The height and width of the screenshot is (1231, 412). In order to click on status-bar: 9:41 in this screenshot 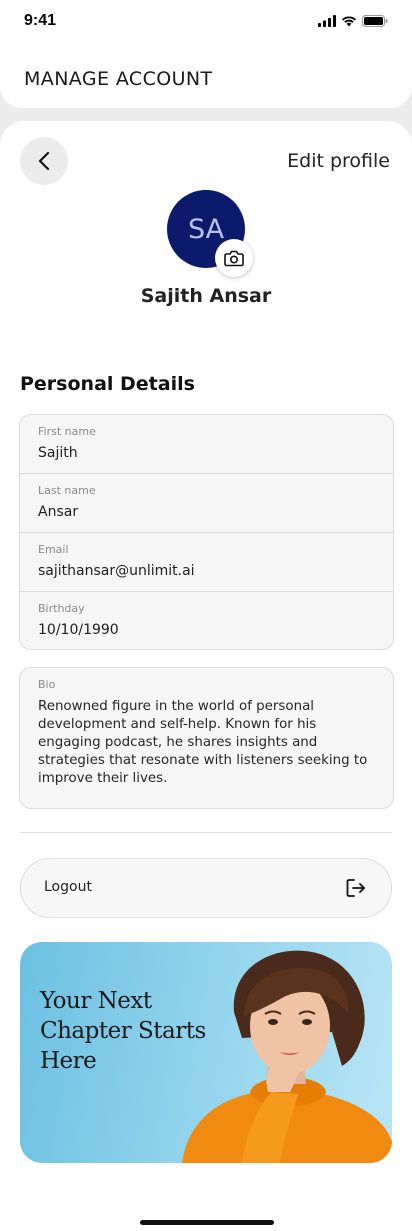, I will do `click(206, 22)`.